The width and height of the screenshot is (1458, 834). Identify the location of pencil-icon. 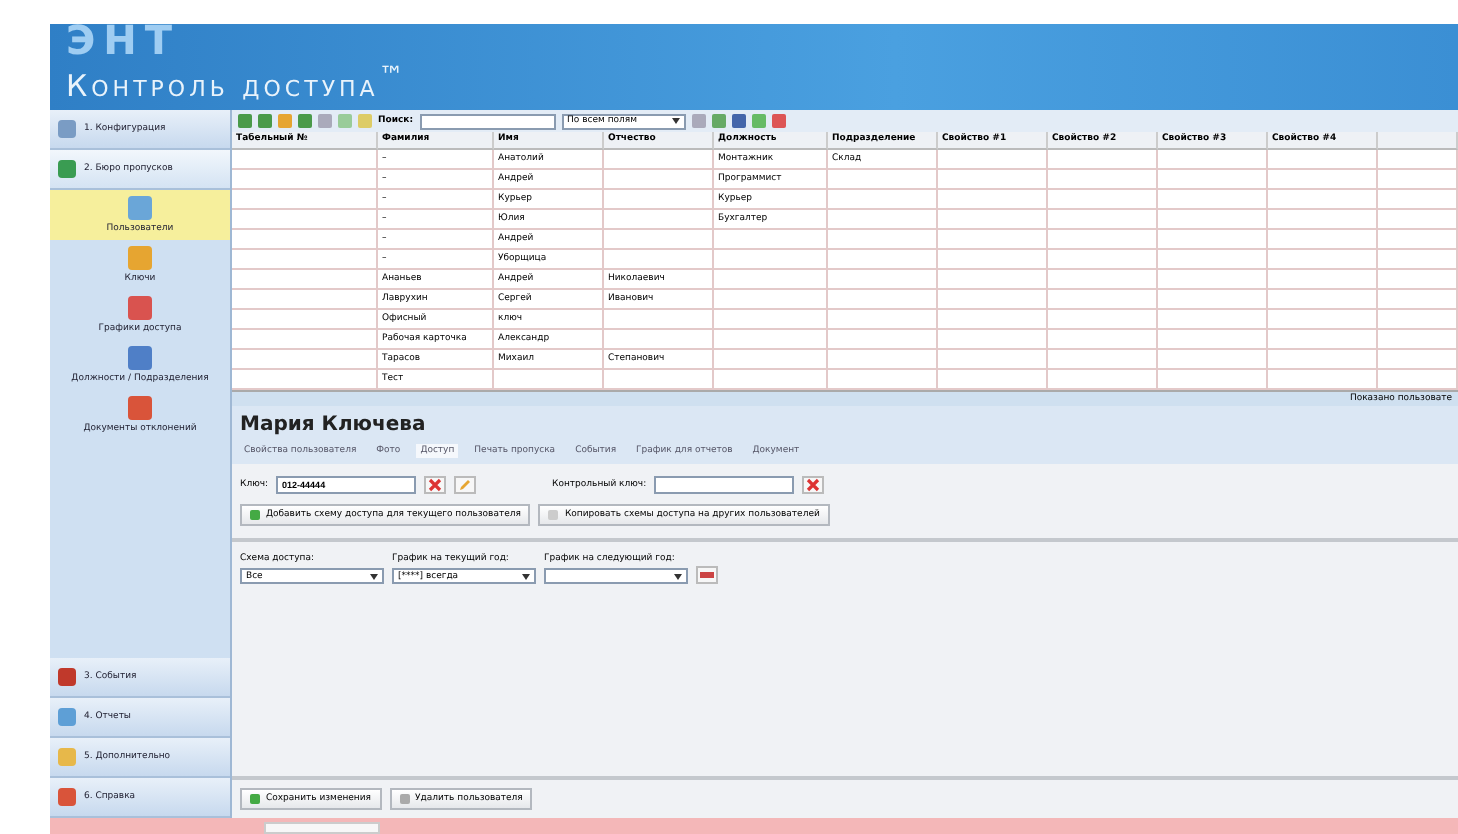
(465, 485).